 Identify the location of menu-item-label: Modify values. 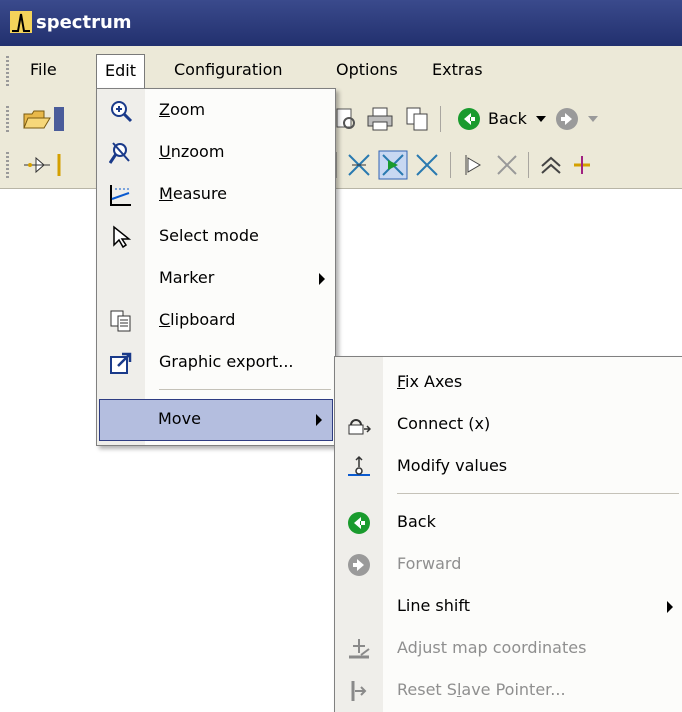
(452, 465).